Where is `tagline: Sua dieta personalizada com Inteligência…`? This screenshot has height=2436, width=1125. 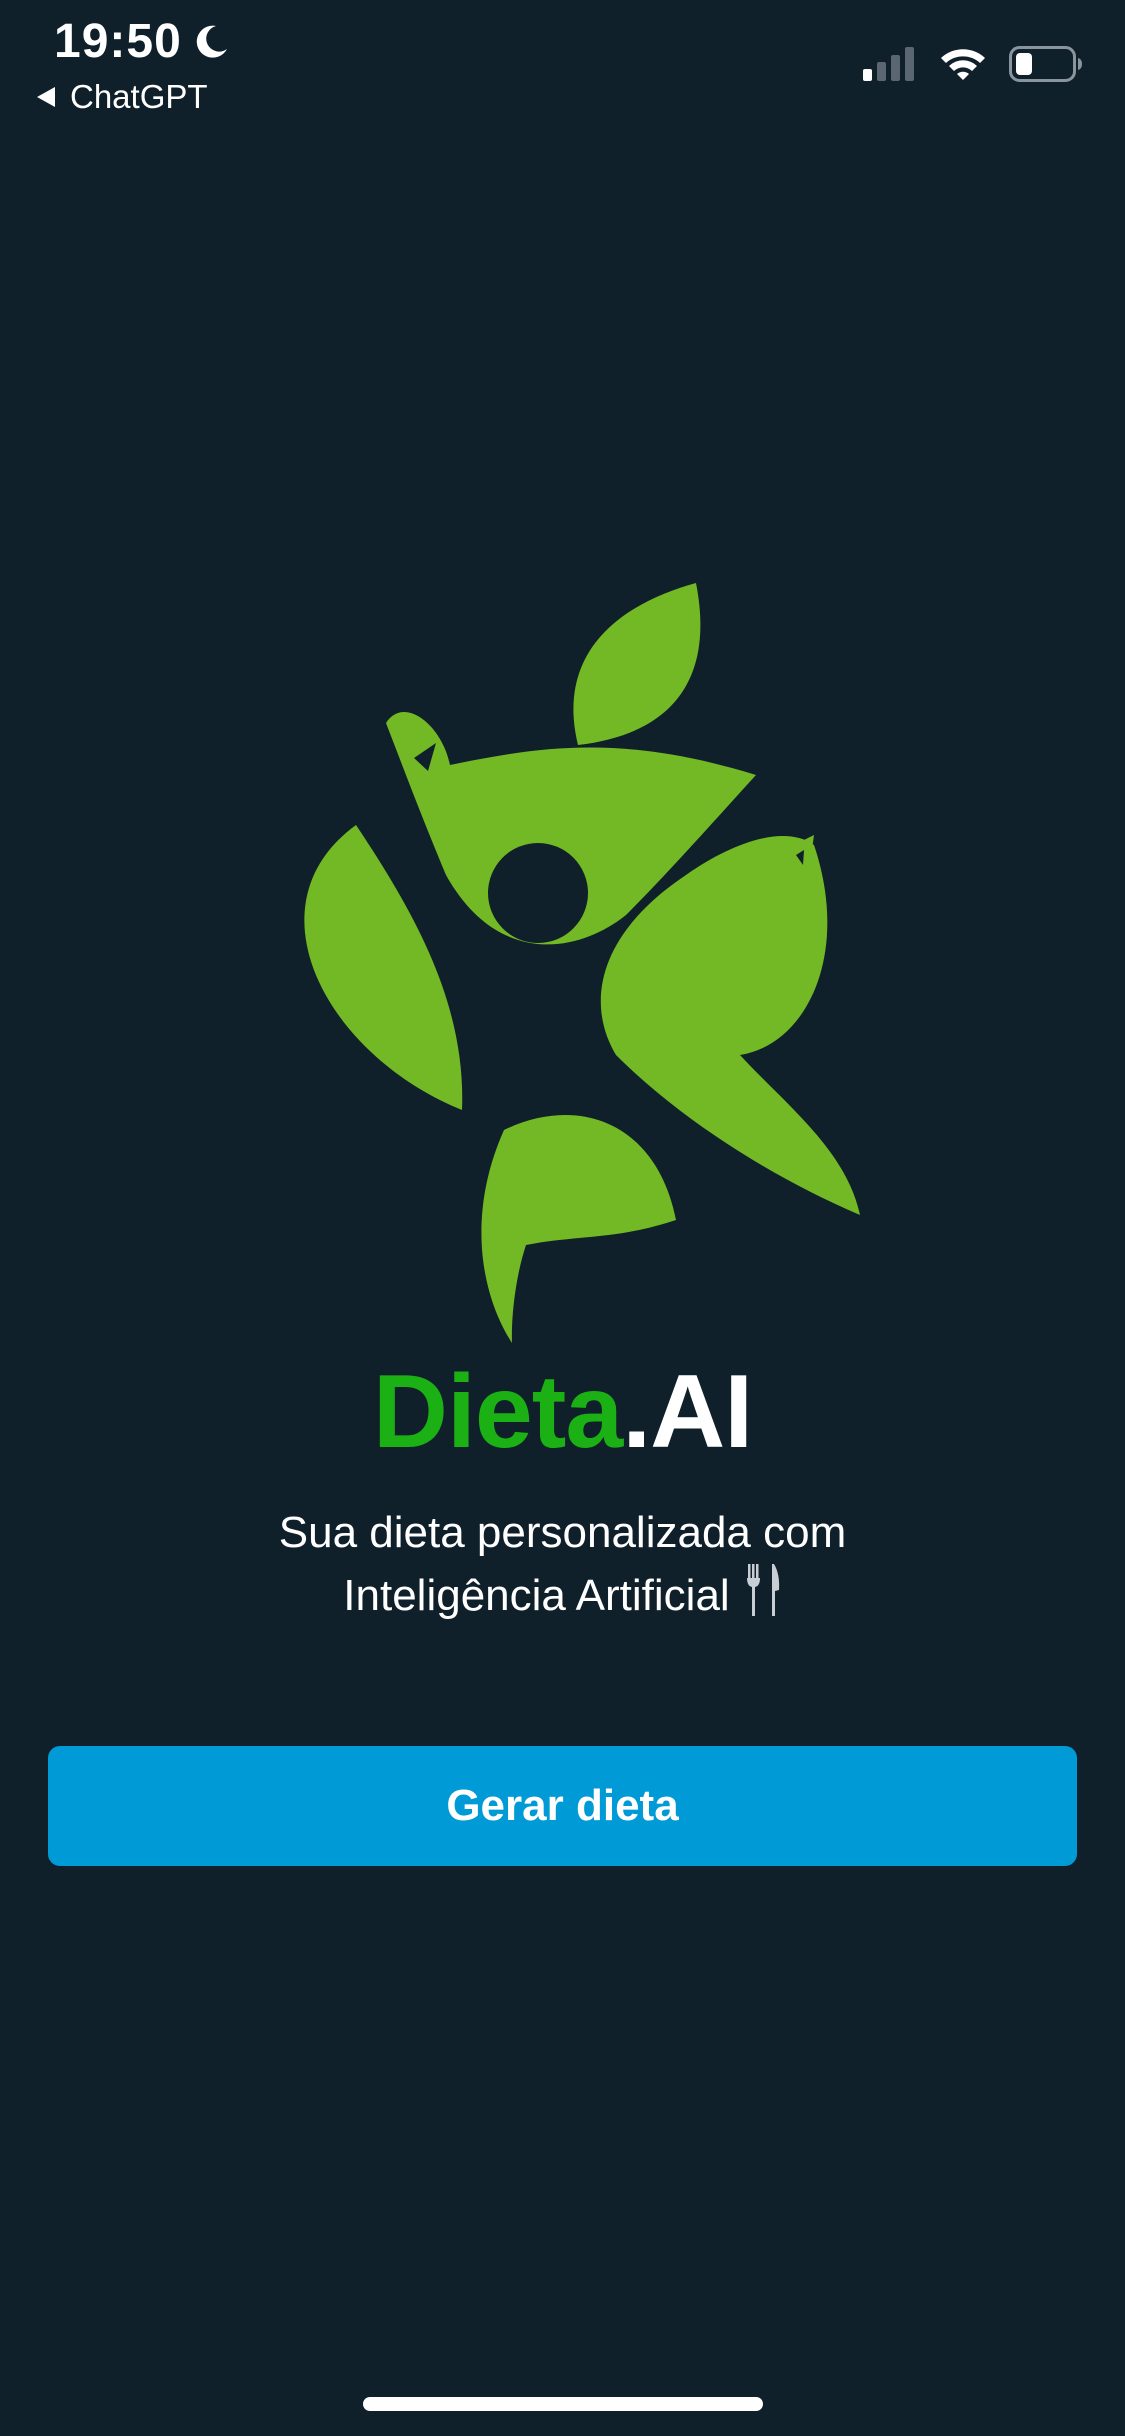
tagline: Sua dieta personalizada com Inteligência… is located at coordinates (562, 1568).